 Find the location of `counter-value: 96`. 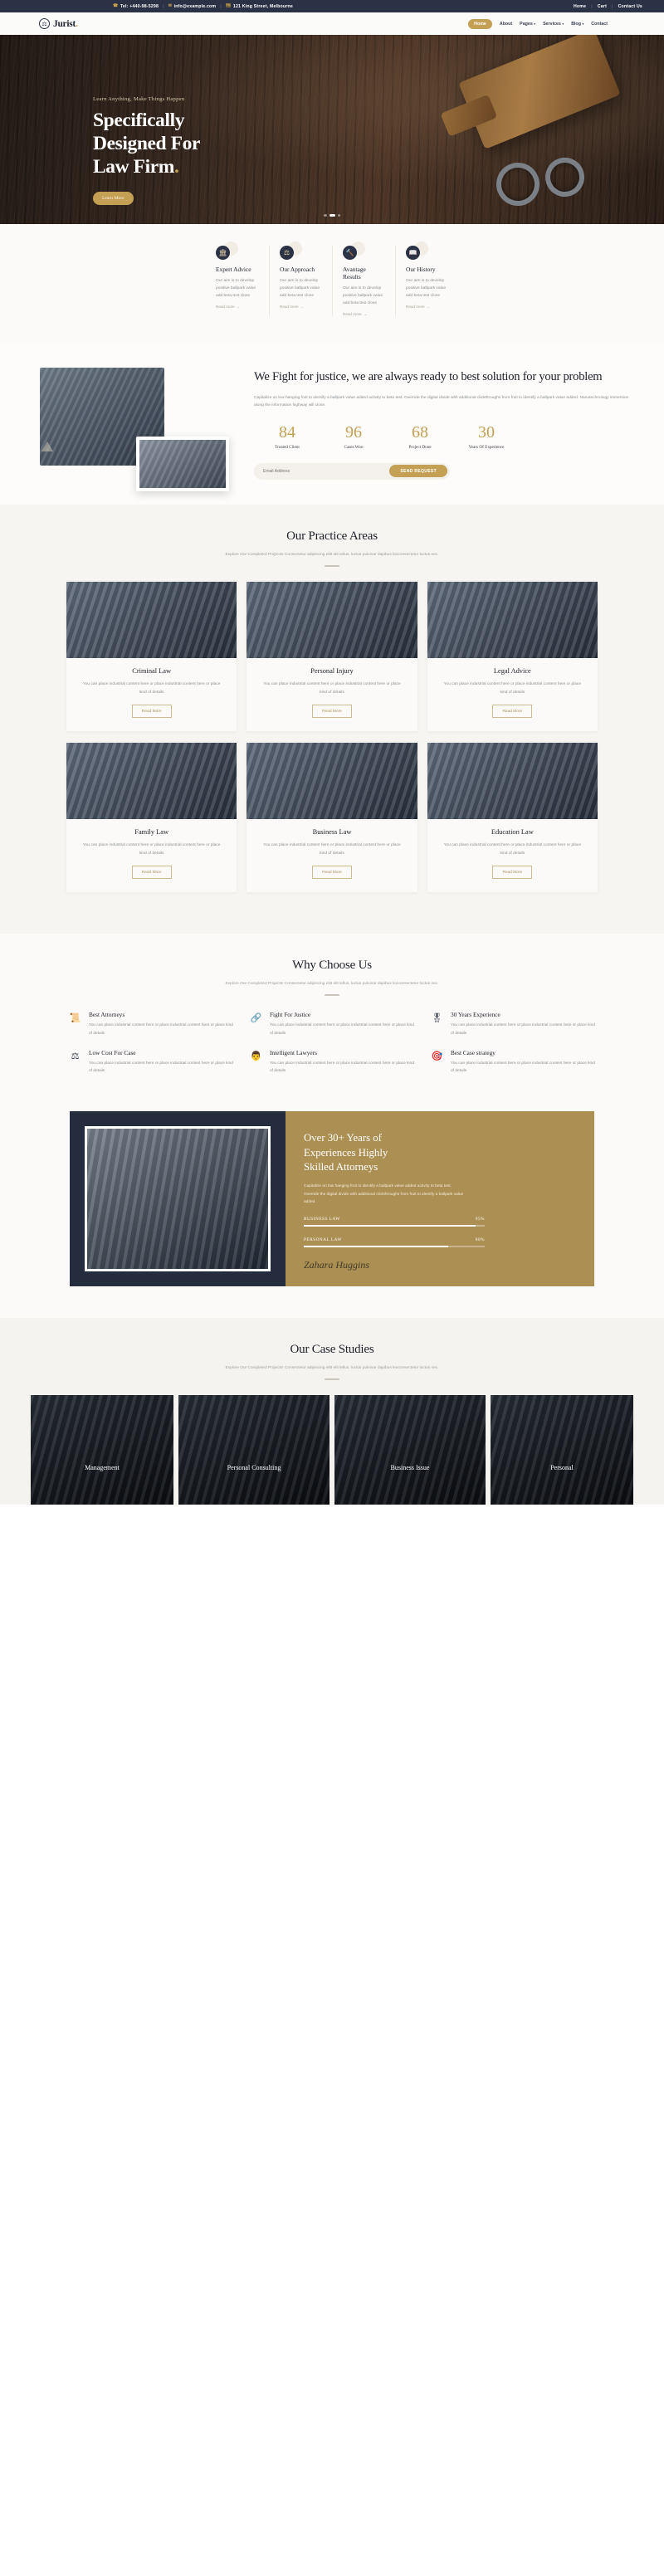

counter-value: 96 is located at coordinates (353, 432).